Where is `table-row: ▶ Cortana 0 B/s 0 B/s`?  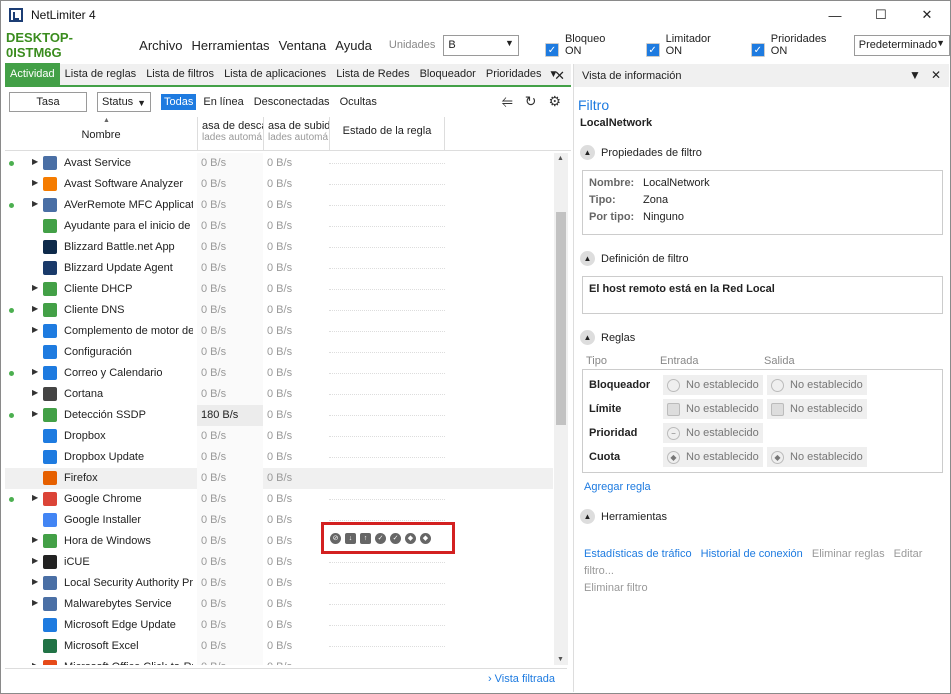 table-row: ▶ Cortana 0 B/s 0 B/s is located at coordinates (279, 394).